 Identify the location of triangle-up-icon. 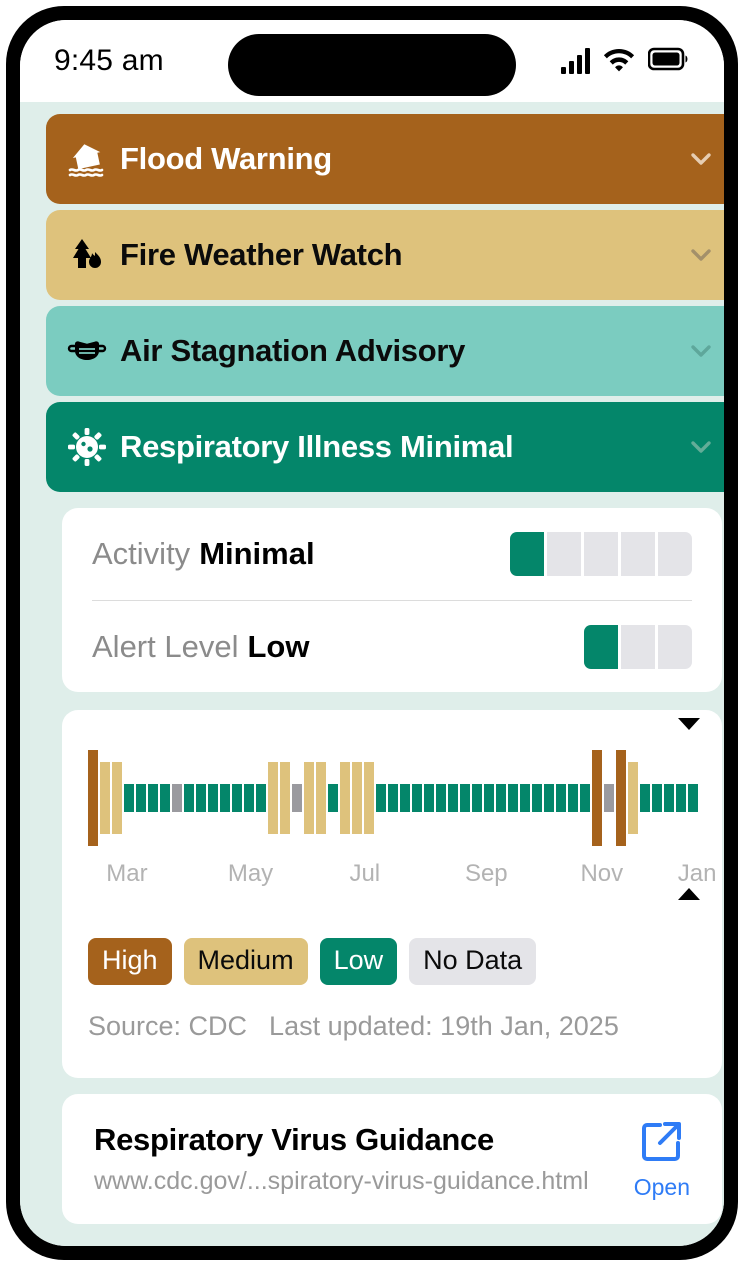
(689, 894).